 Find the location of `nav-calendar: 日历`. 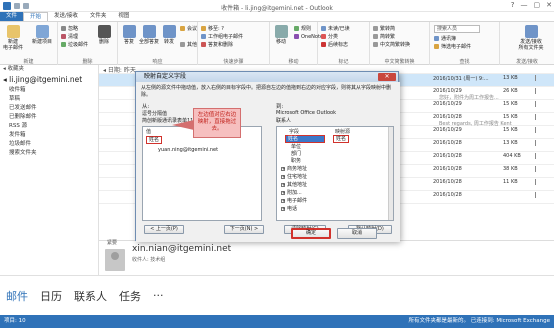

nav-calendar: 日历 is located at coordinates (51, 296).